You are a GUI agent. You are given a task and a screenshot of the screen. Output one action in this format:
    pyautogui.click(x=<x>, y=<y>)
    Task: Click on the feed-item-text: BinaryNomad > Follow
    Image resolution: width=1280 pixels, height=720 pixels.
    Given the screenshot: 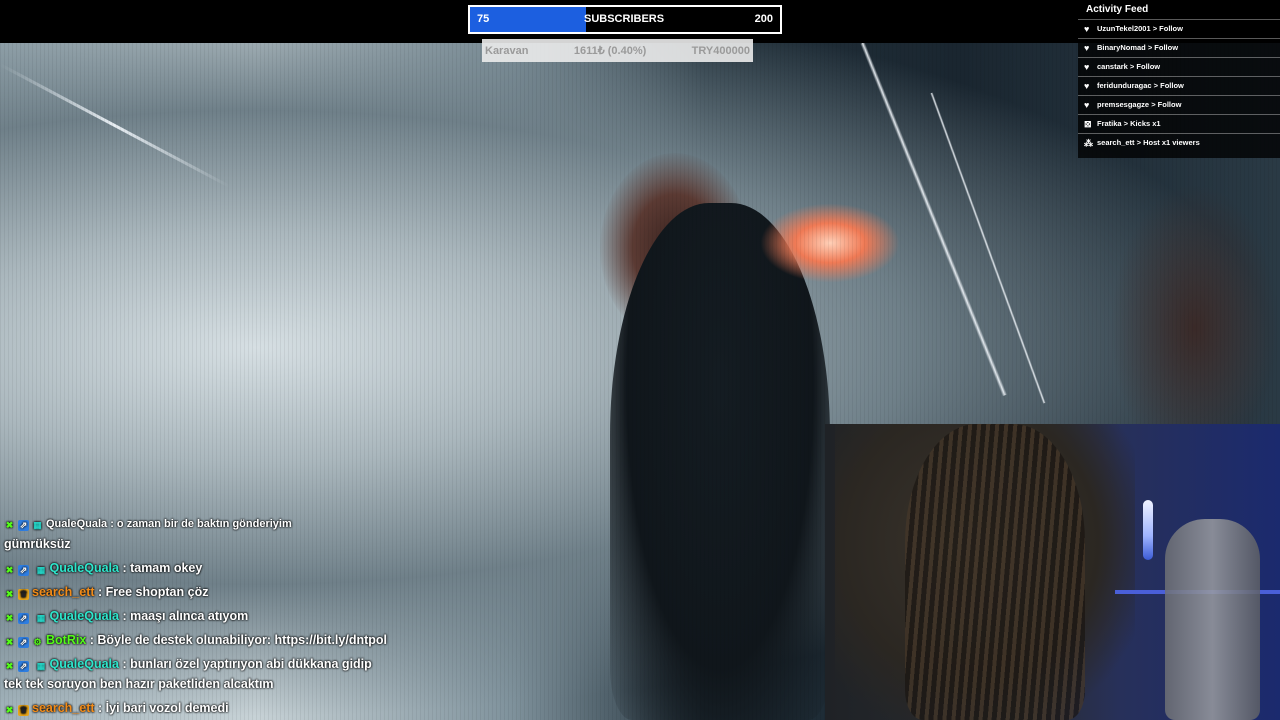 What is the action you would take?
    pyautogui.click(x=1138, y=47)
    